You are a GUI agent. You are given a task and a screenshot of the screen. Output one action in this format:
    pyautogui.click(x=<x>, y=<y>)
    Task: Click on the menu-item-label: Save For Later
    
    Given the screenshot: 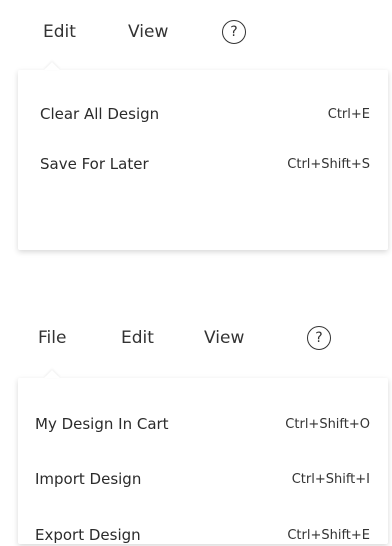 What is the action you would take?
    pyautogui.click(x=94, y=164)
    